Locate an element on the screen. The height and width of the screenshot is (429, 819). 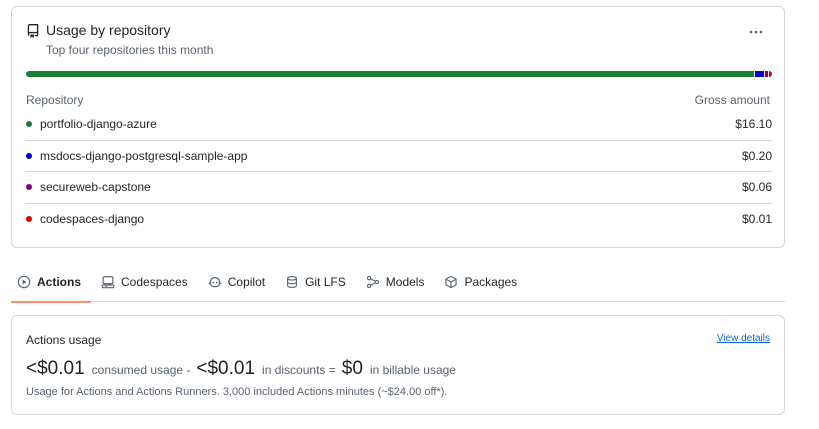
tab-git-lfs: Git LFS is located at coordinates (315, 282).